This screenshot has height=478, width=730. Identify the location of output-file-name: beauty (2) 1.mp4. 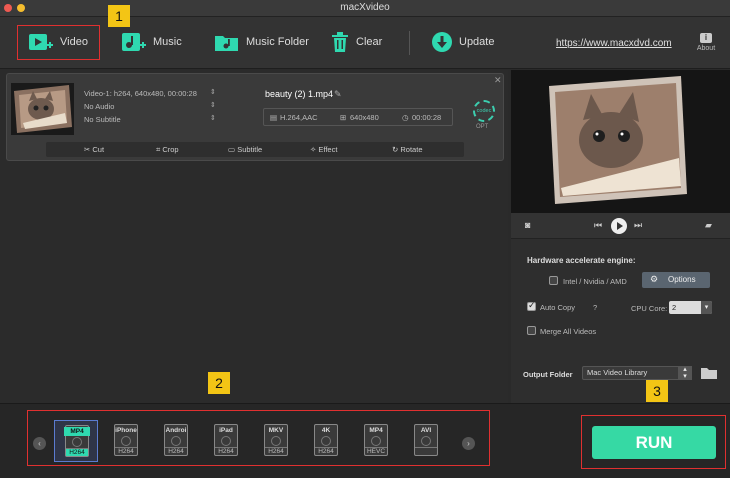
(299, 94).